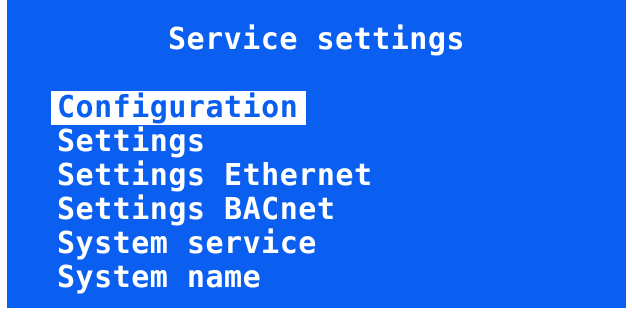 This screenshot has width=632, height=314. I want to click on screen-title: Service settings, so click(316, 39).